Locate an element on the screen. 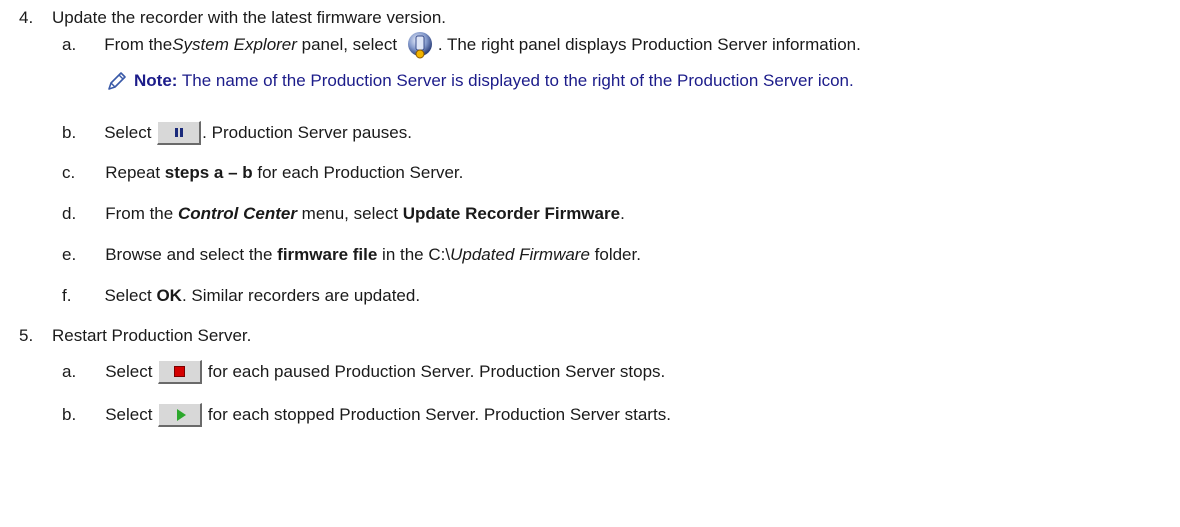  note-label: Note: is located at coordinates (156, 80).